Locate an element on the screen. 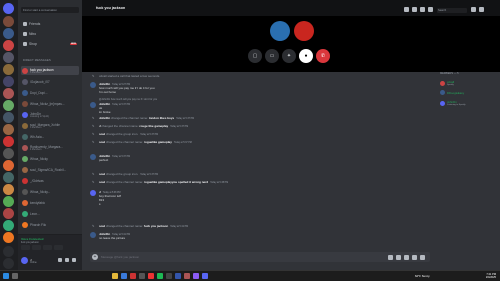 This screenshot has height=281, width=500. add-attachment-icon: + is located at coordinates (95, 257).